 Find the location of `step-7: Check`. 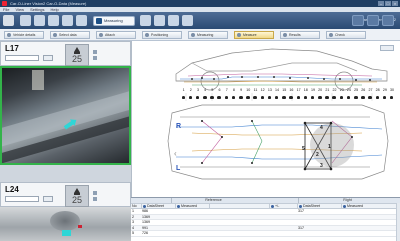

step-7: Check is located at coordinates (346, 35).